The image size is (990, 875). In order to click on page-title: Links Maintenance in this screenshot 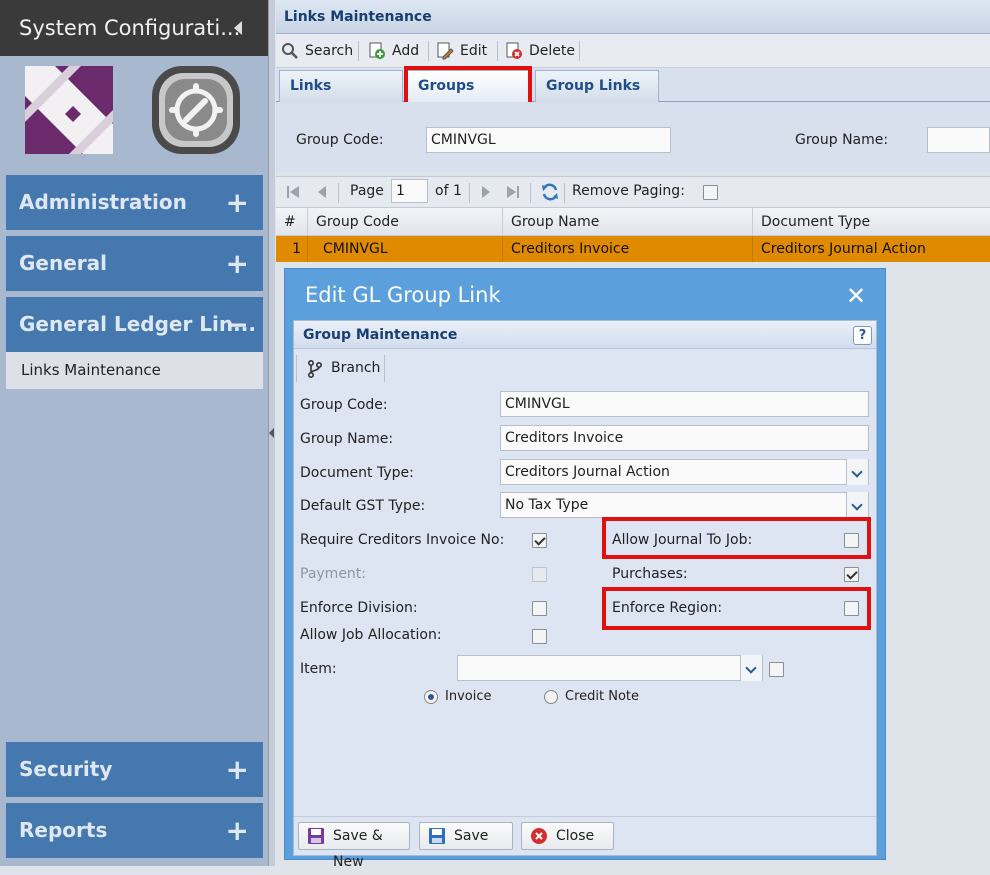, I will do `click(633, 17)`.